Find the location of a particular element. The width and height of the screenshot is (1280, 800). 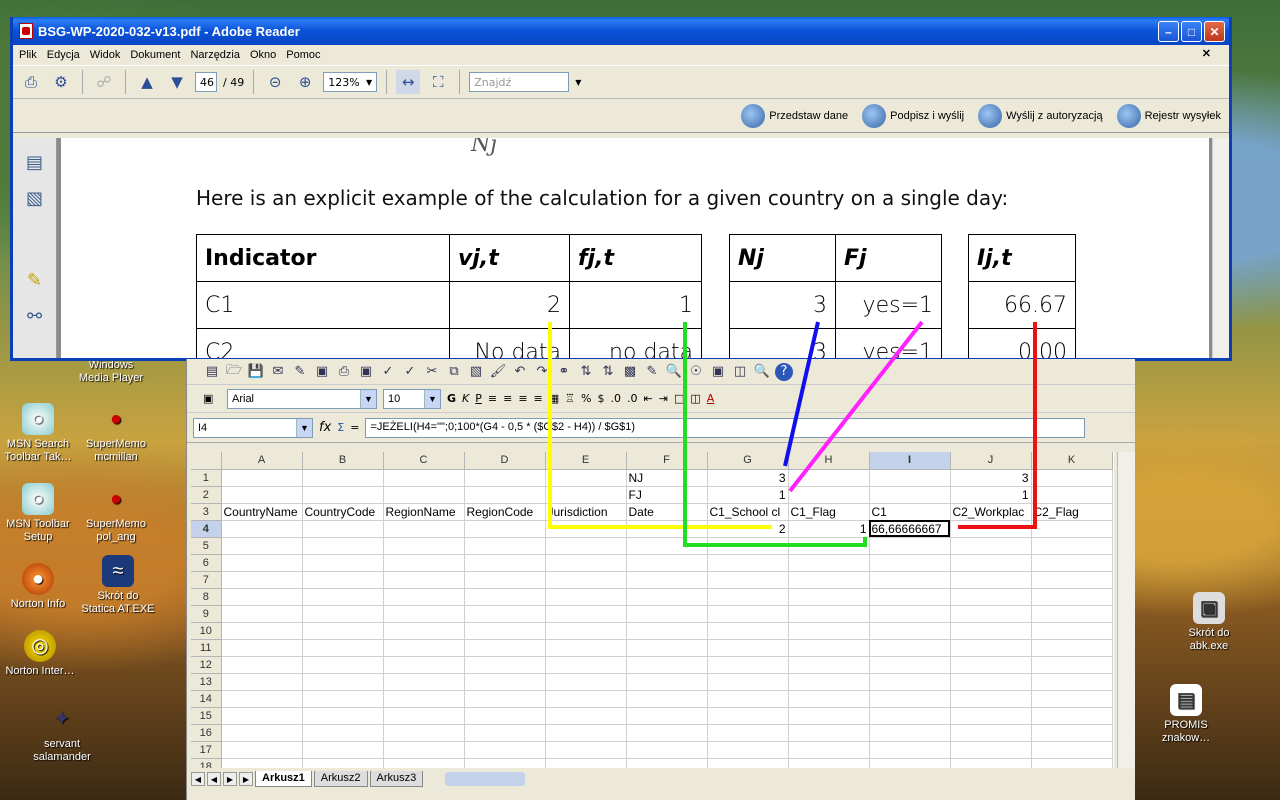

borders-icon: □ is located at coordinates (679, 398).